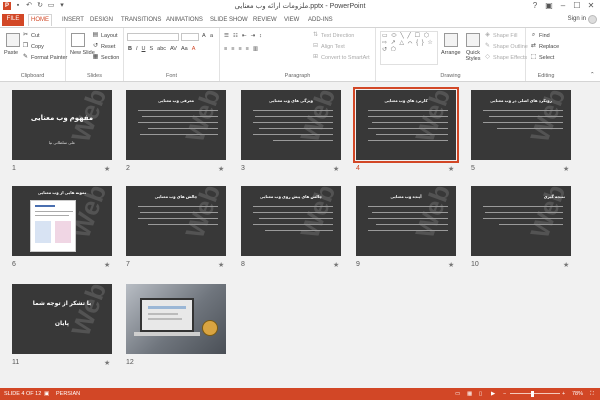 The height and width of the screenshot is (400, 600). I want to click on select-button: ⬚ Select, so click(542, 57).